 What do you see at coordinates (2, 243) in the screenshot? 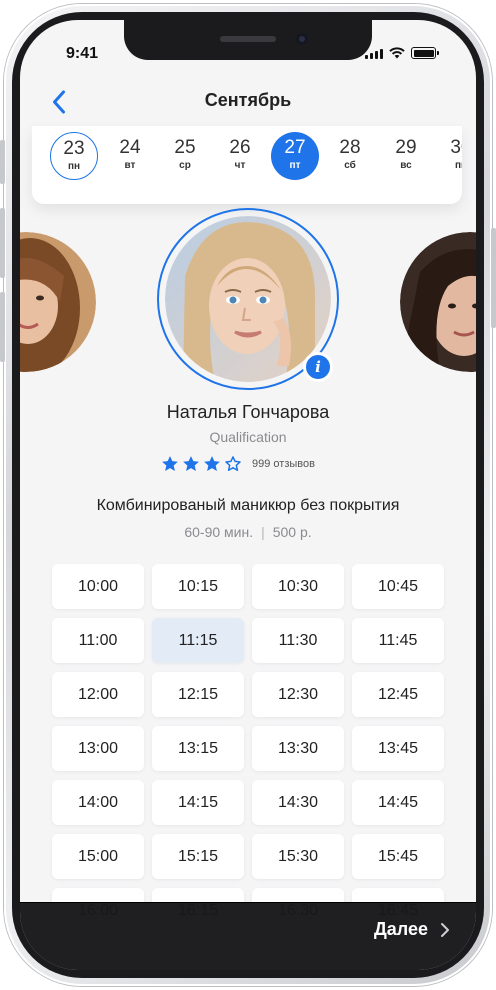
I see `volume-up-button` at bounding box center [2, 243].